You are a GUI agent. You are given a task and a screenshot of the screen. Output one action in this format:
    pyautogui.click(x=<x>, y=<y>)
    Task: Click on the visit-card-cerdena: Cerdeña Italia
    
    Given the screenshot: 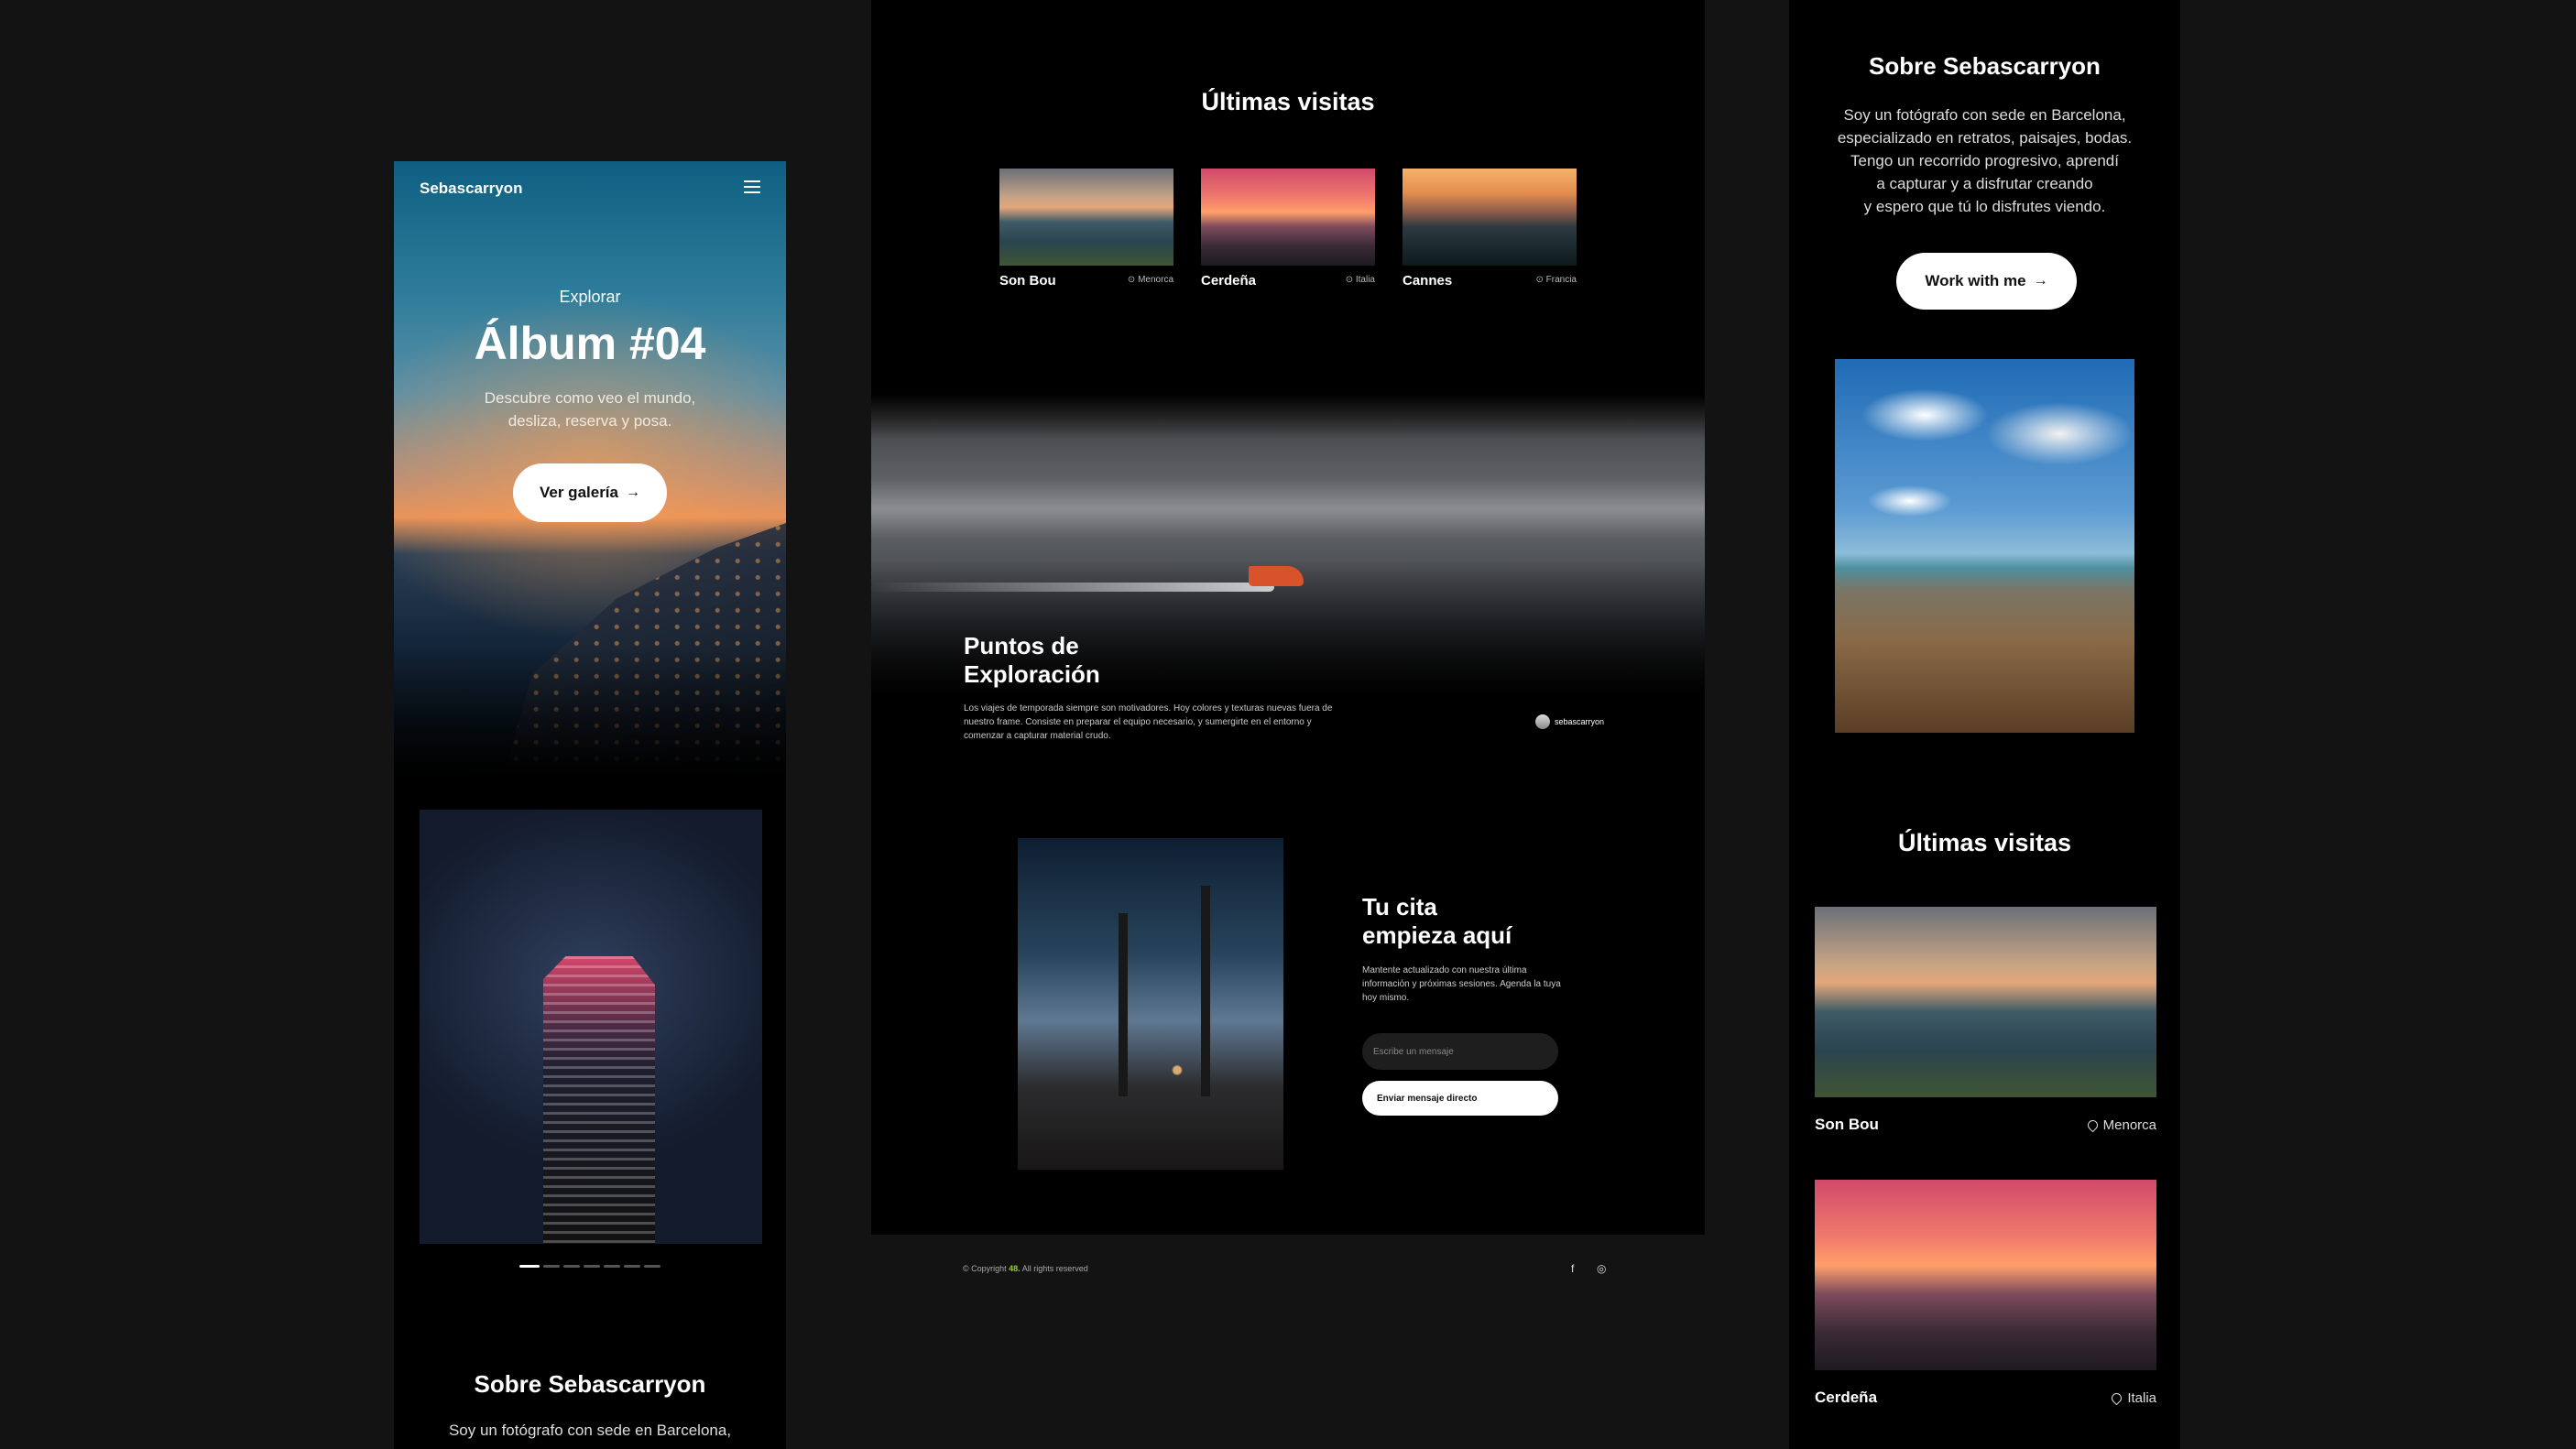 What is the action you would take?
    pyautogui.click(x=1986, y=1293)
    